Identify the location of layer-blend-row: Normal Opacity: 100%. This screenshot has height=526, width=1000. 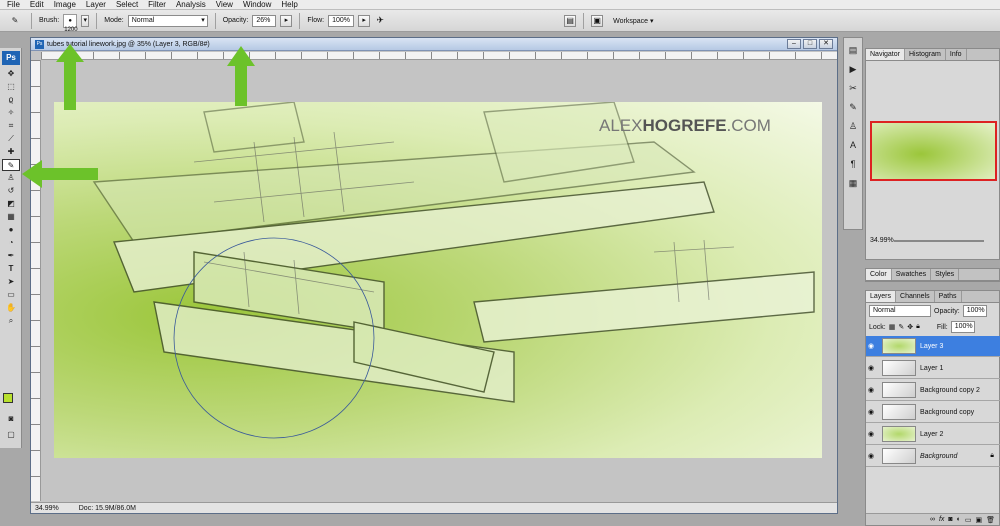
(932, 311).